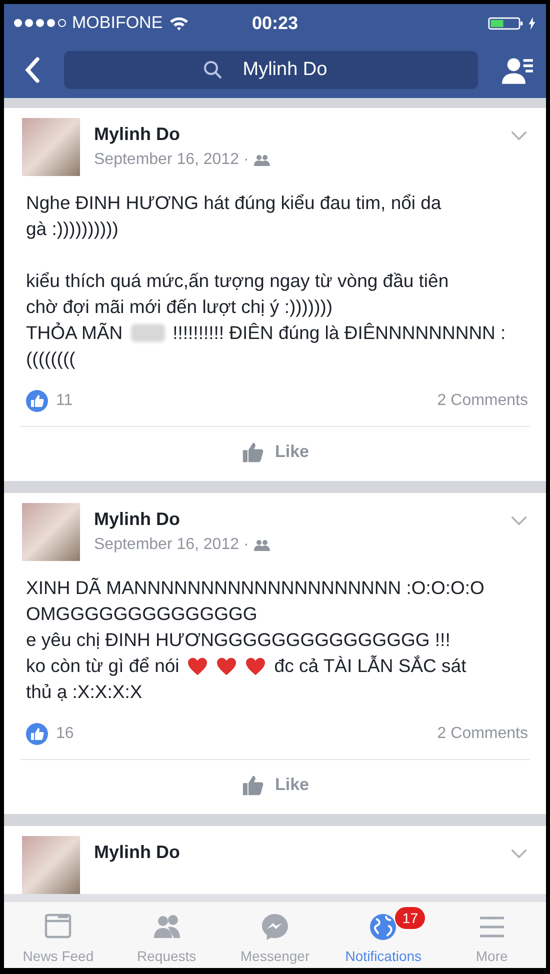 This screenshot has height=974, width=550. Describe the element at coordinates (237, 281) in the screenshot. I see `post-text: kiểu thích quá mức,ấn tượng ngay từ vòng đầu tiên` at that location.